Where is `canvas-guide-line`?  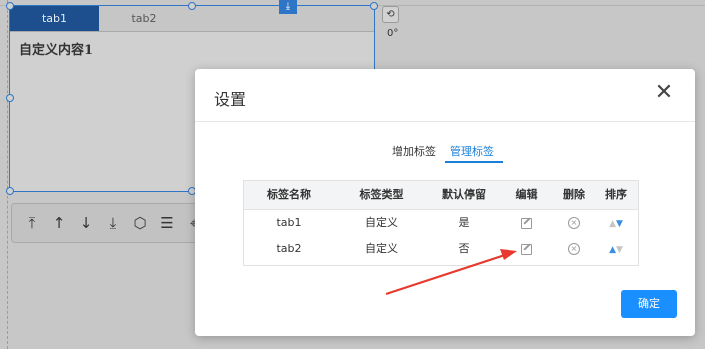 canvas-guide-line is located at coordinates (7, 174).